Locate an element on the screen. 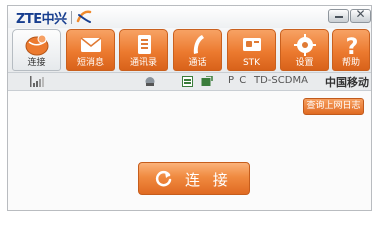  connect-button: 连 接 is located at coordinates (194, 178).